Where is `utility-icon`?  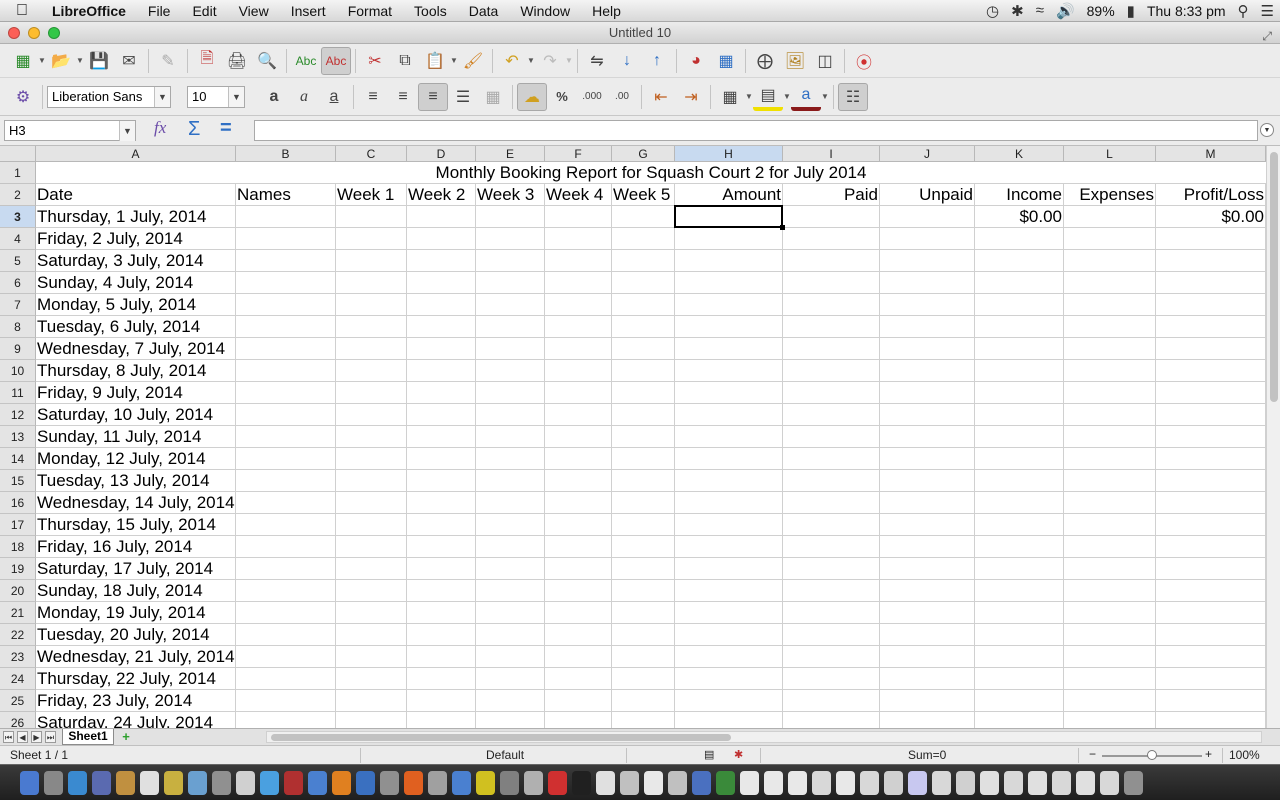
utility-icon is located at coordinates (437, 783).